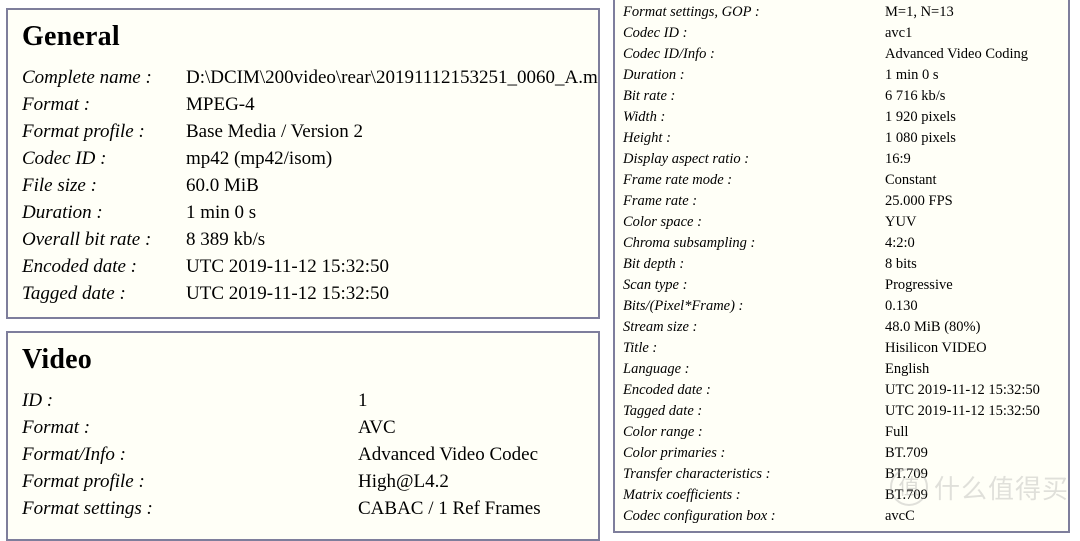 This screenshot has width=1080, height=541. What do you see at coordinates (845, 327) in the screenshot?
I see `video-continued-property-row: Stream size : 48.0 MiB (80%)` at bounding box center [845, 327].